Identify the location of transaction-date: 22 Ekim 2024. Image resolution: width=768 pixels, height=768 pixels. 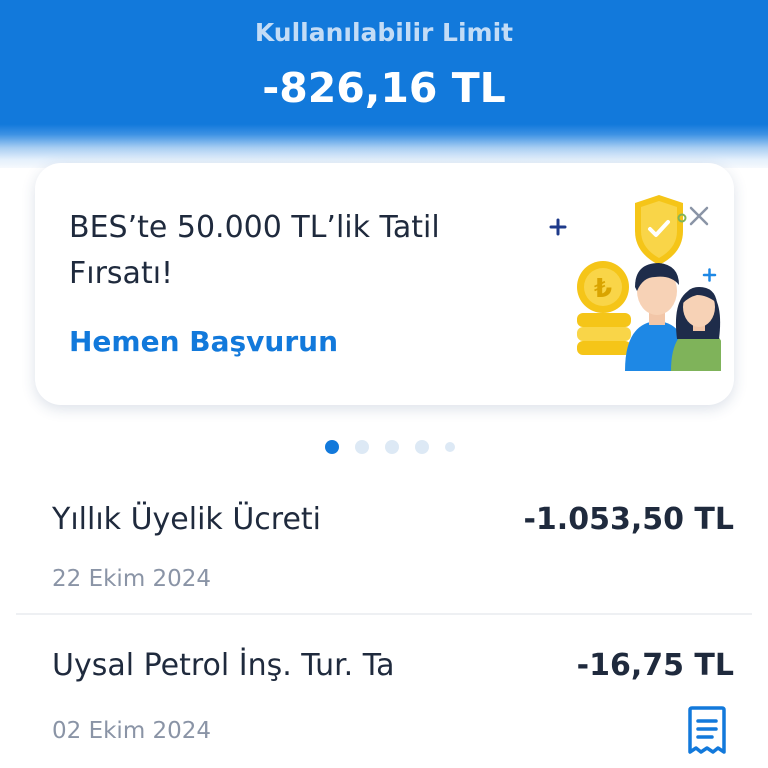
(132, 579).